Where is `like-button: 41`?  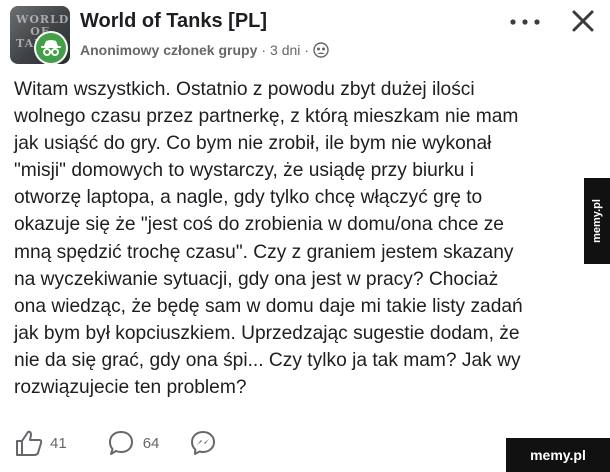
like-button: 41 is located at coordinates (40, 443).